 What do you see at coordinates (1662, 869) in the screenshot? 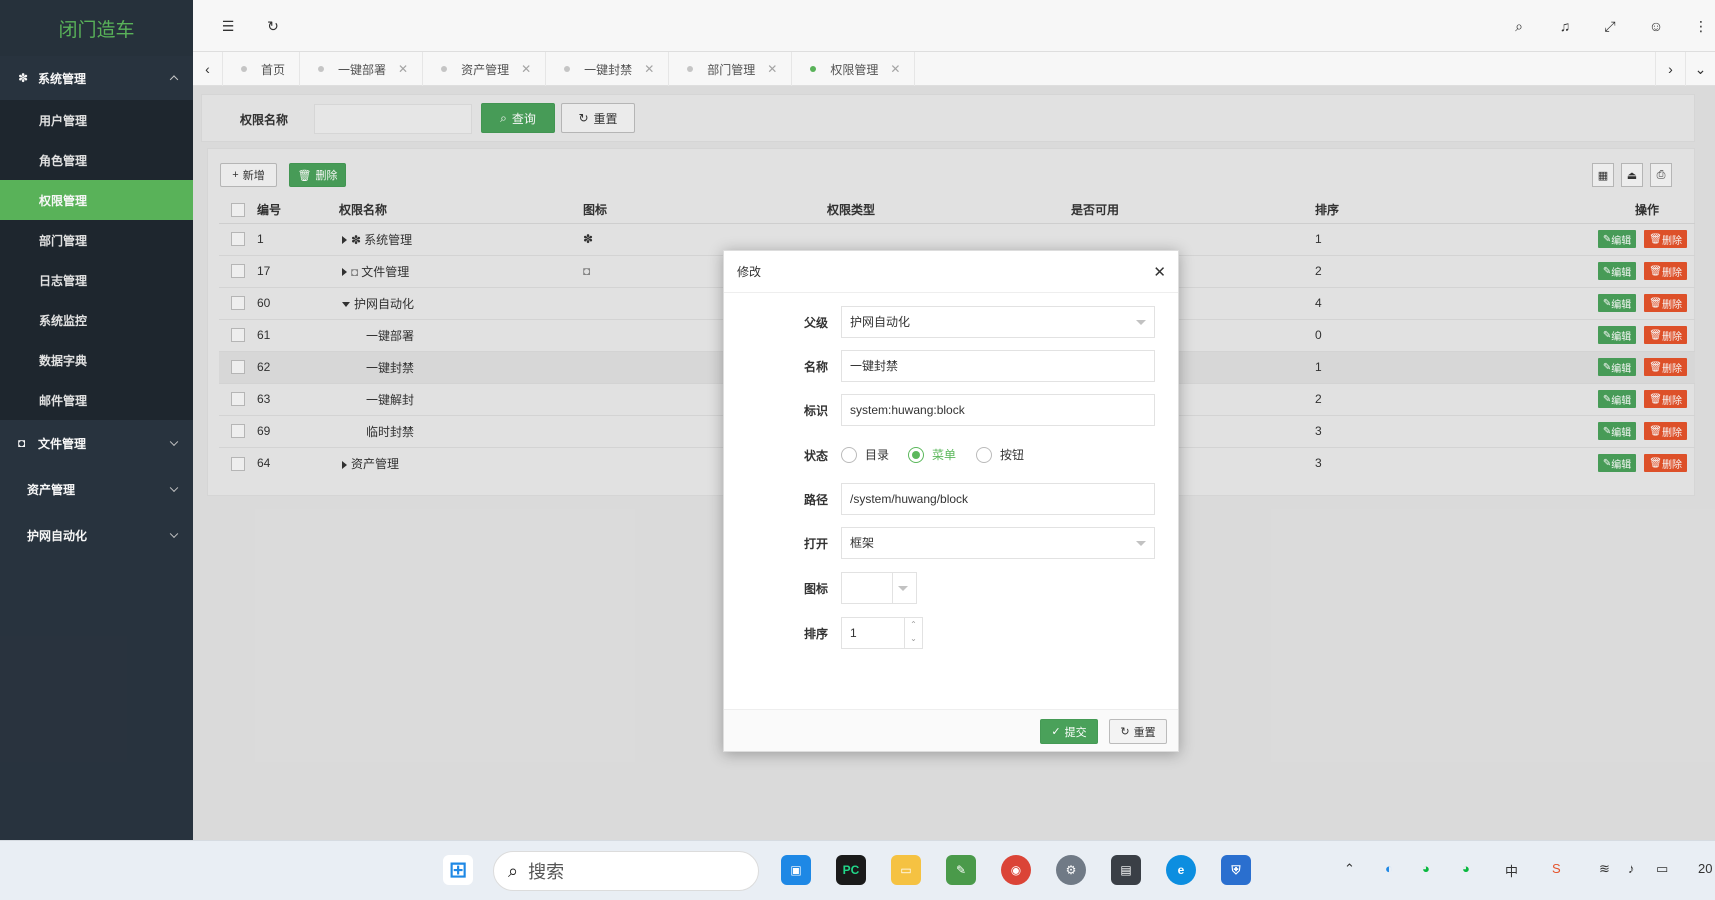
I see `battery-icon: ▭` at bounding box center [1662, 869].